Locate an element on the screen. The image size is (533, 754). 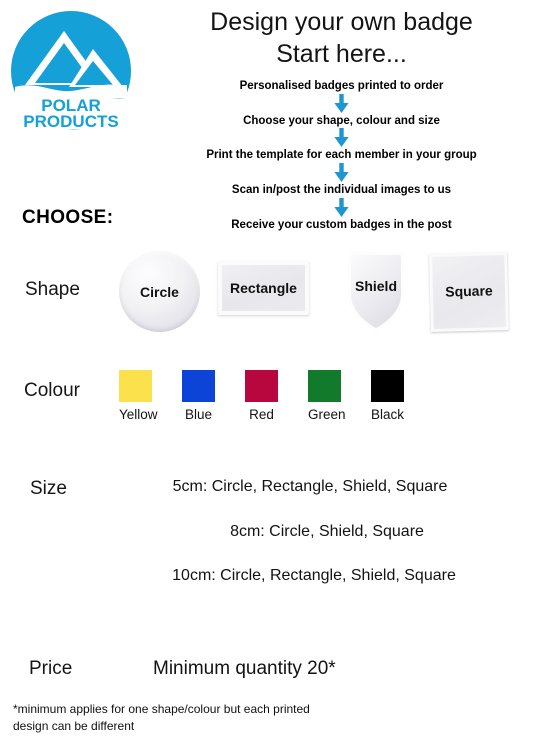
size-row-label: Size is located at coordinates (48, 488).